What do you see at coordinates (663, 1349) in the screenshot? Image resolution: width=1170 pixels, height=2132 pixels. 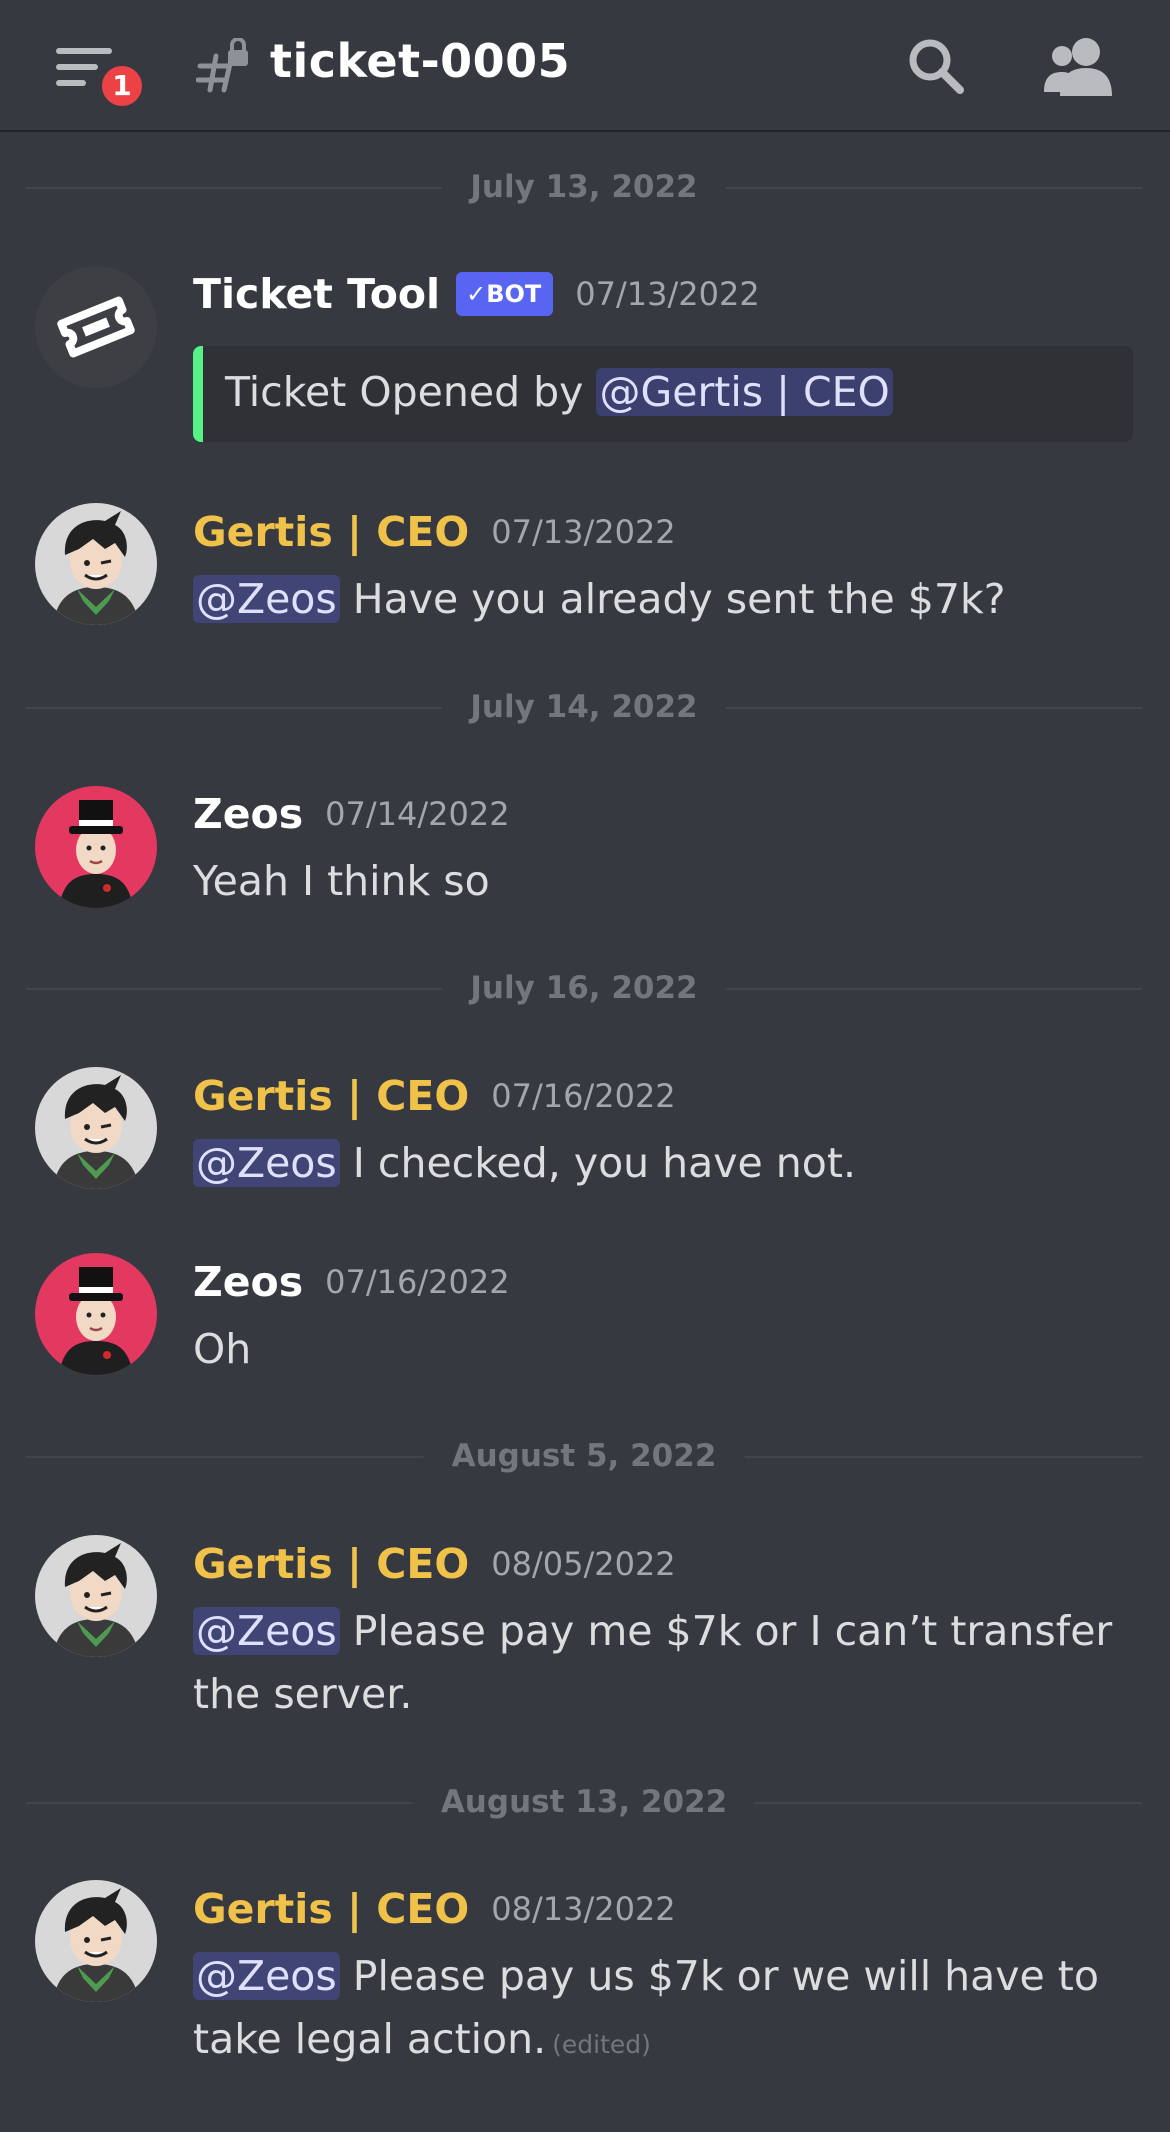 I see `message-content: Oh` at bounding box center [663, 1349].